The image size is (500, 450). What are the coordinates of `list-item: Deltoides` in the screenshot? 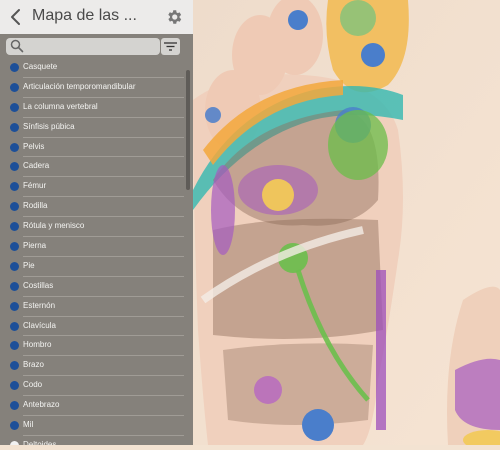 It's located at (93, 440).